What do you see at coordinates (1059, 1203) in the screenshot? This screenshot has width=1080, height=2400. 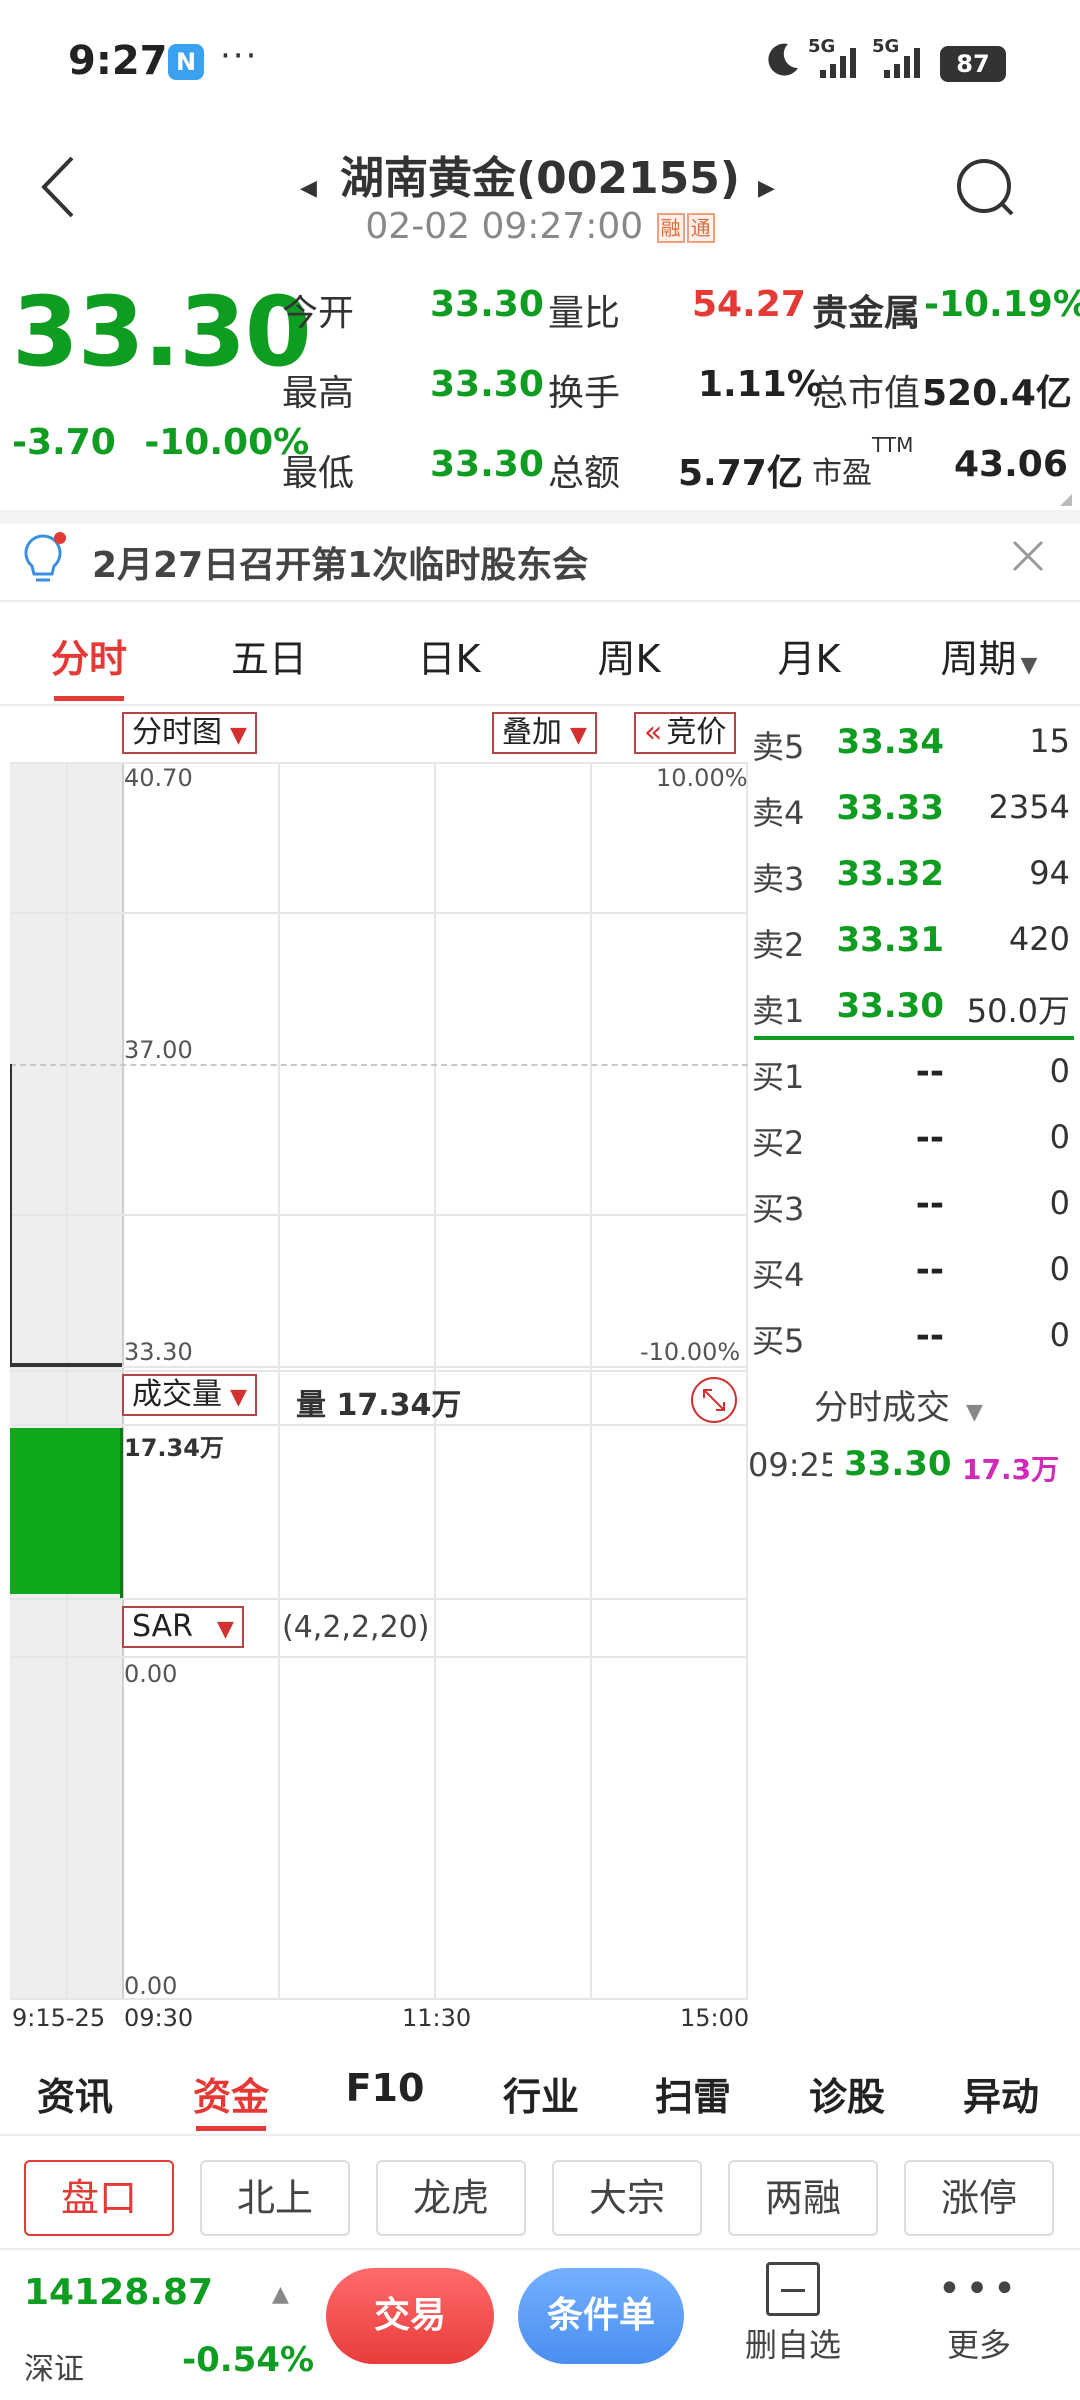 I see `bid3-volume: 0` at bounding box center [1059, 1203].